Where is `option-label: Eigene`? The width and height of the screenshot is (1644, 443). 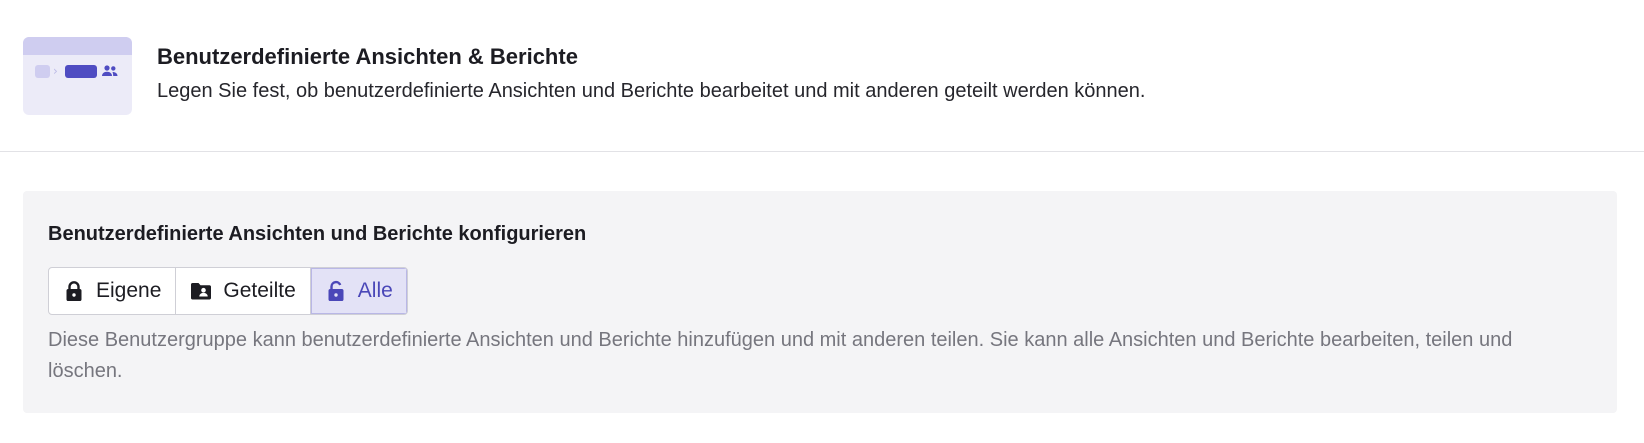 option-label: Eigene is located at coordinates (129, 290).